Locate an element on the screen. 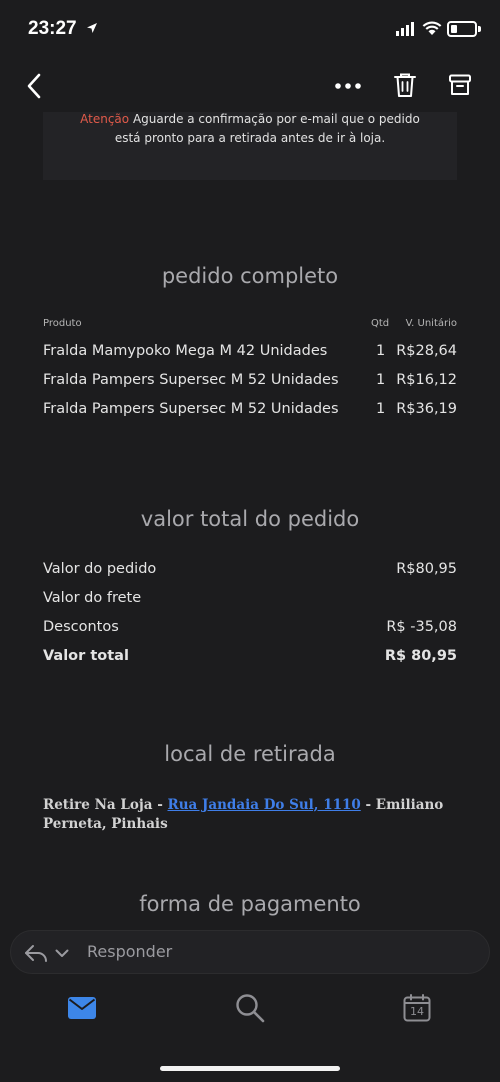  archive-box-icon is located at coordinates (460, 84).